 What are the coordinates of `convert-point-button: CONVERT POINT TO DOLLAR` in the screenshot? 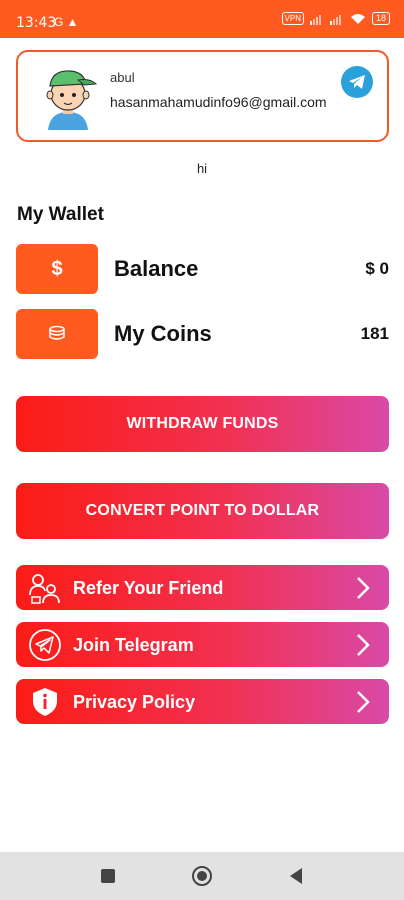 It's located at (202, 511).